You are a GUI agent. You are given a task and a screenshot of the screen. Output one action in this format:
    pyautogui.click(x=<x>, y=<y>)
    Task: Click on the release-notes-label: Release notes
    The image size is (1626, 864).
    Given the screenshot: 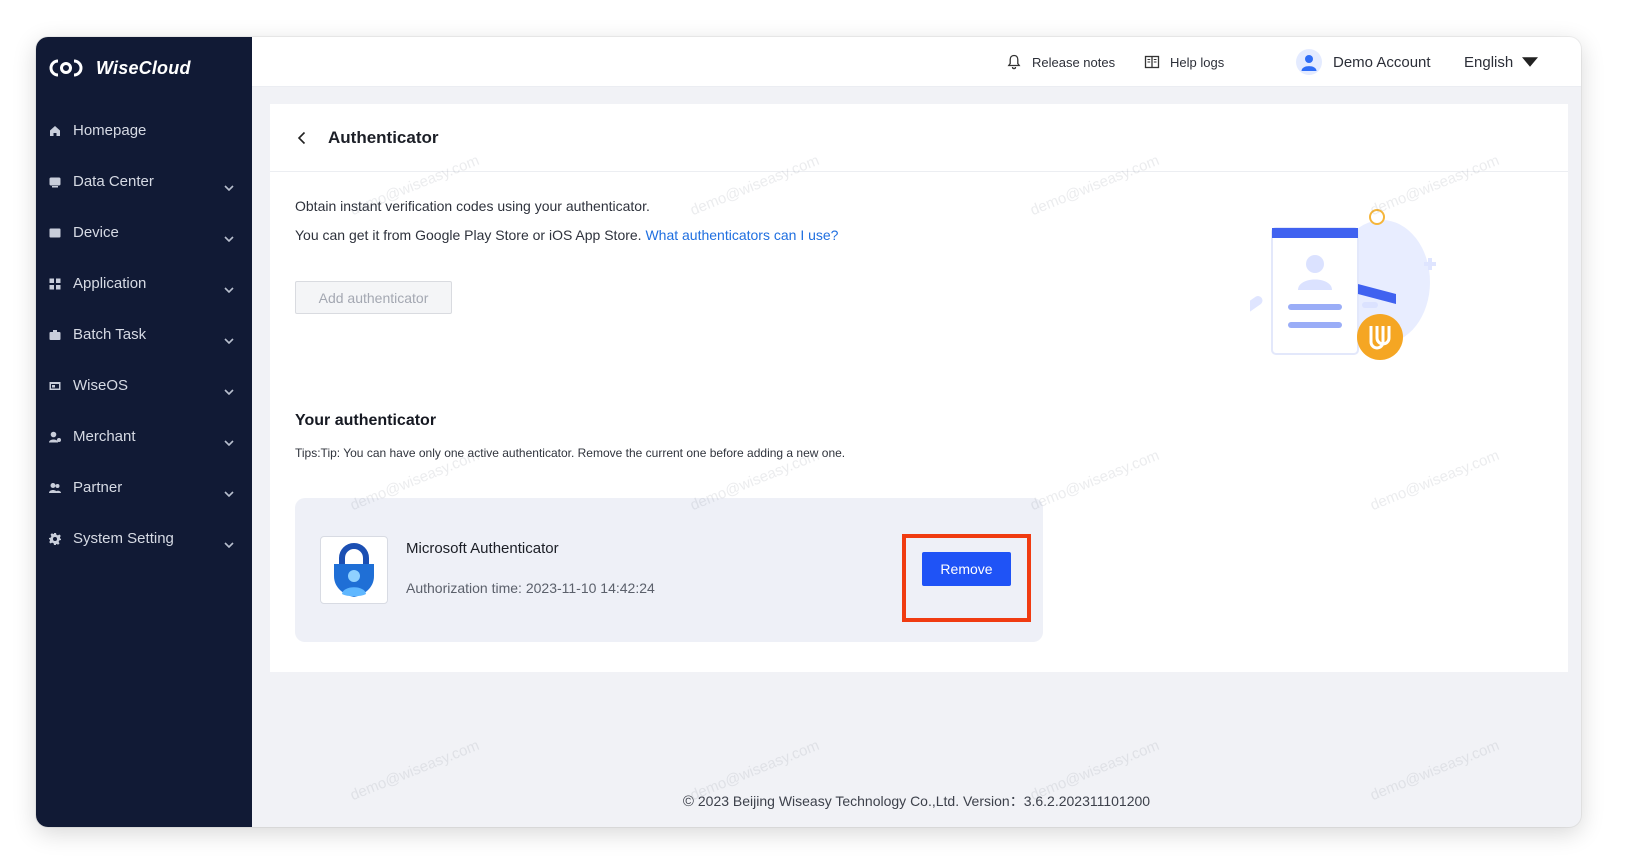 What is the action you would take?
    pyautogui.click(x=1074, y=62)
    